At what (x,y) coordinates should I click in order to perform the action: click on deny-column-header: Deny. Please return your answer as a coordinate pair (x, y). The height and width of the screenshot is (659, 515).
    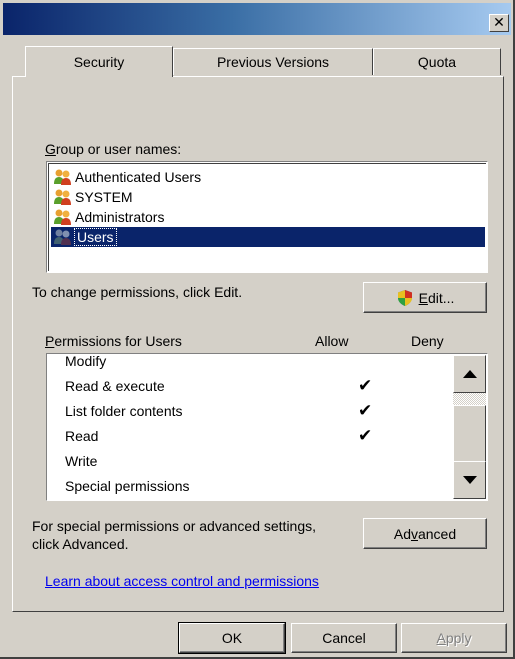
    Looking at the image, I should click on (427, 341).